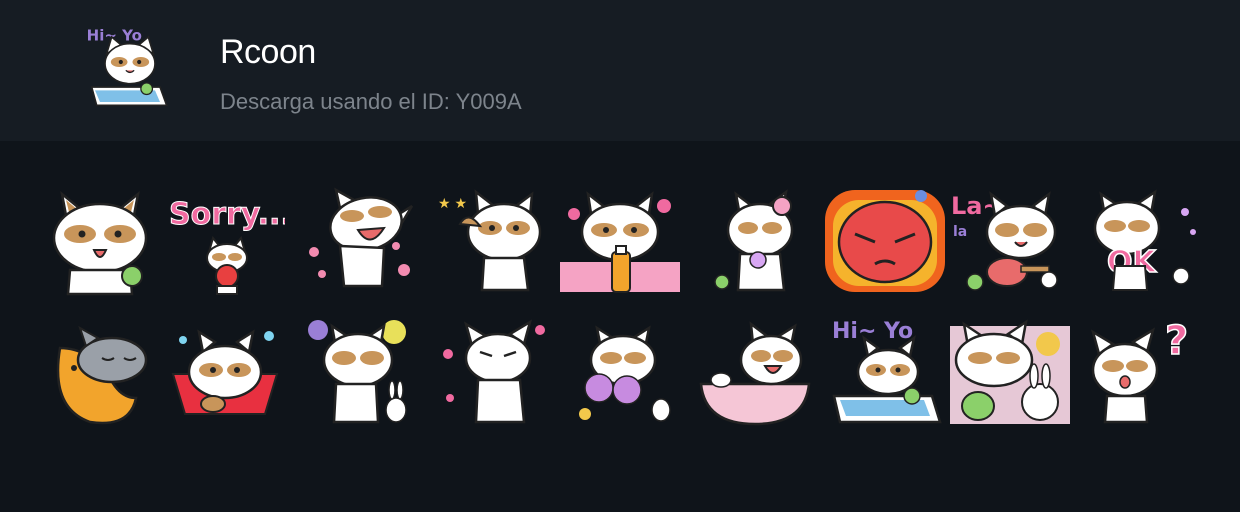 The width and height of the screenshot is (1240, 512). I want to click on sticker-raccoon-icecream, so click(760, 241).